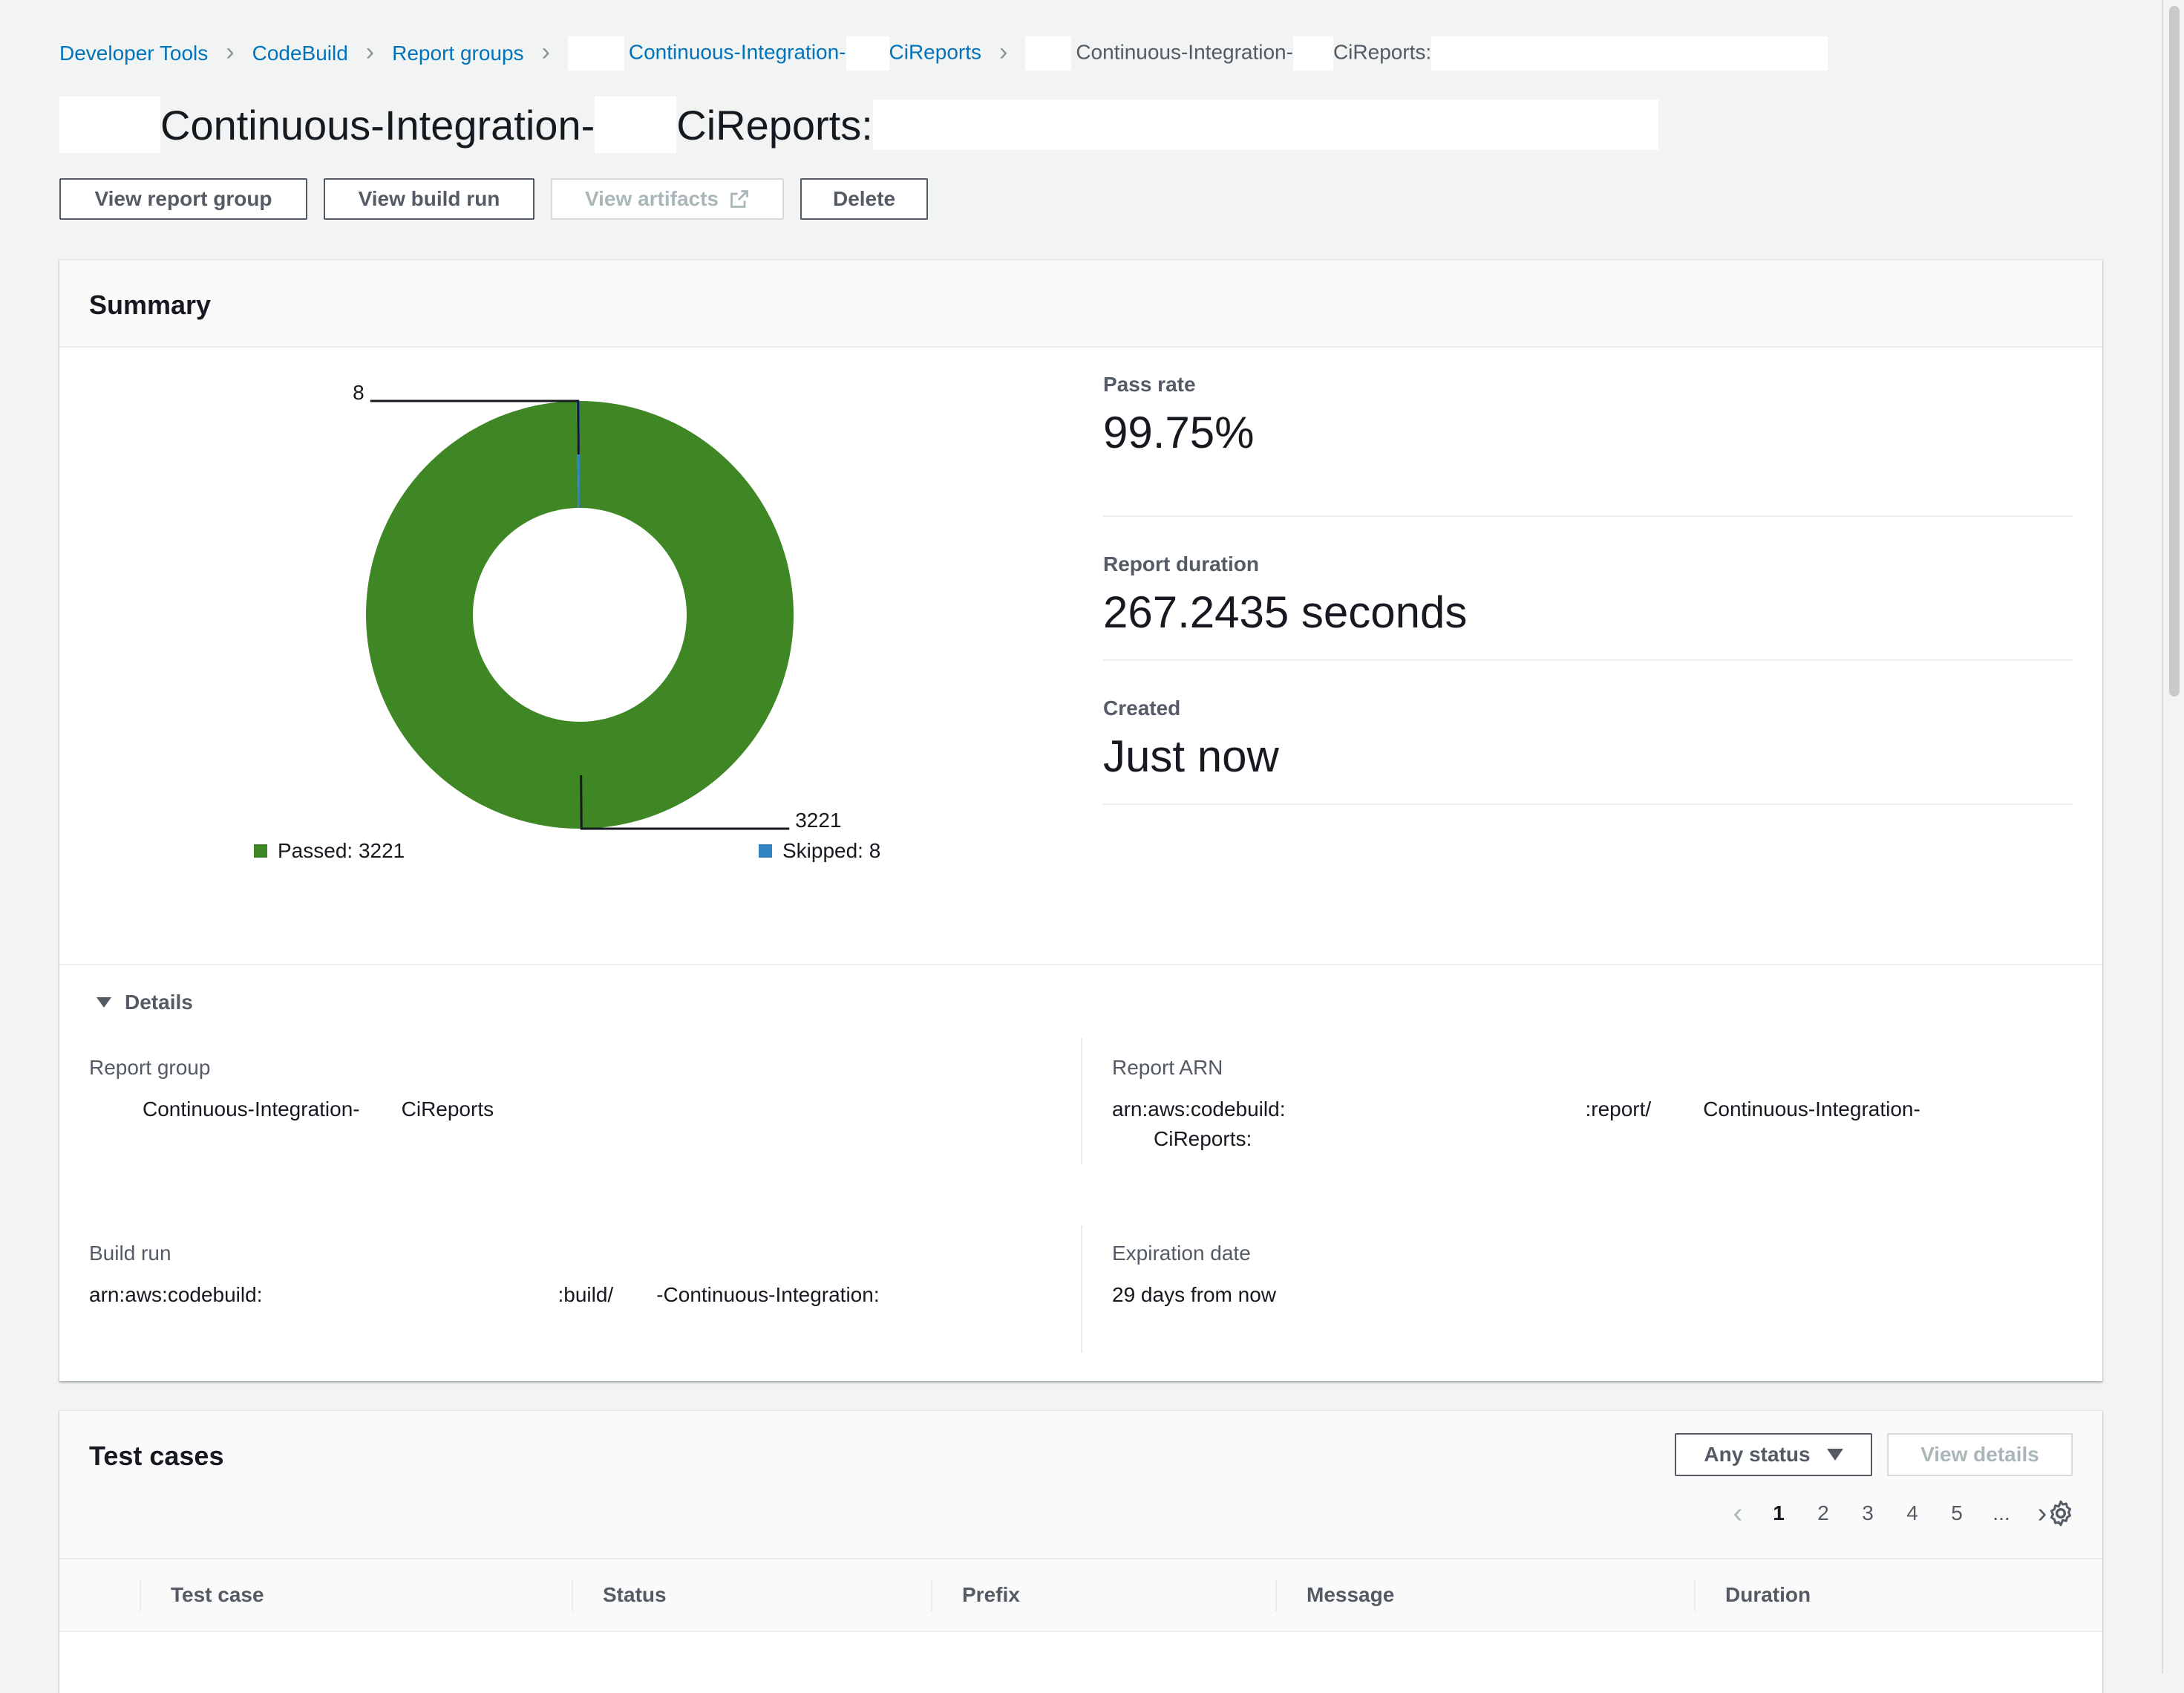 Image resolution: width=2184 pixels, height=1693 pixels. I want to click on data-label-passed: 3221, so click(818, 821).